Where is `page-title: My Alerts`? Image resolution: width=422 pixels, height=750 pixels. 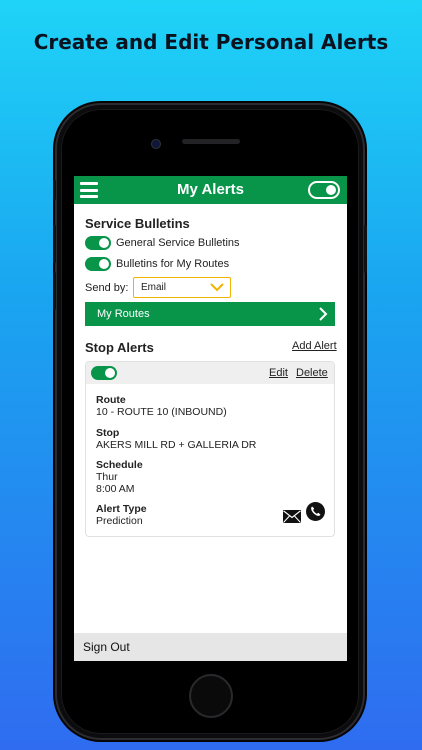 page-title: My Alerts is located at coordinates (210, 189).